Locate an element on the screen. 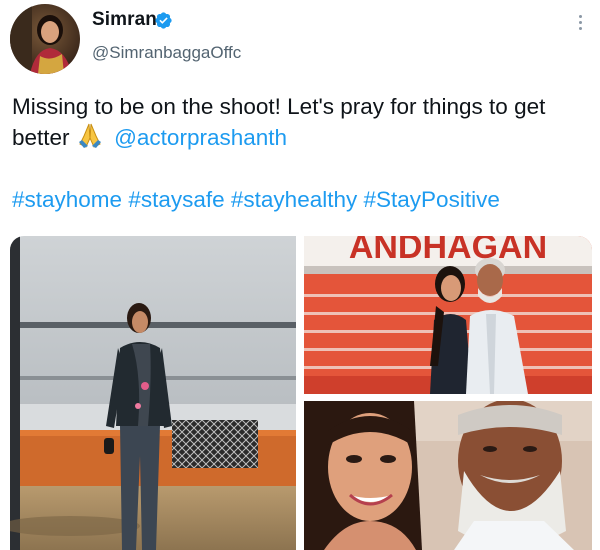 The width and height of the screenshot is (600, 550). avatar is located at coordinates (45, 39).